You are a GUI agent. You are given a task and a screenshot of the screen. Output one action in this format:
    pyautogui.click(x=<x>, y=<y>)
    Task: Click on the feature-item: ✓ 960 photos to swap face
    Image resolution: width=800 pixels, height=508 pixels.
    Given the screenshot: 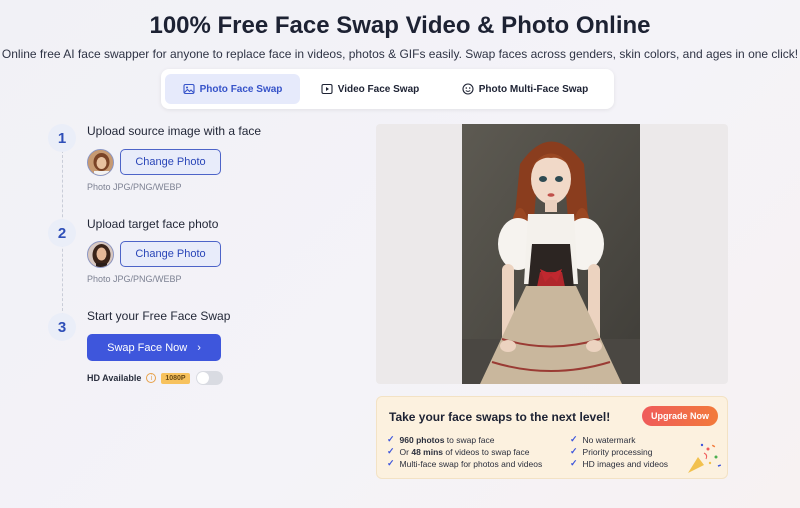 What is the action you would take?
    pyautogui.click(x=441, y=439)
    